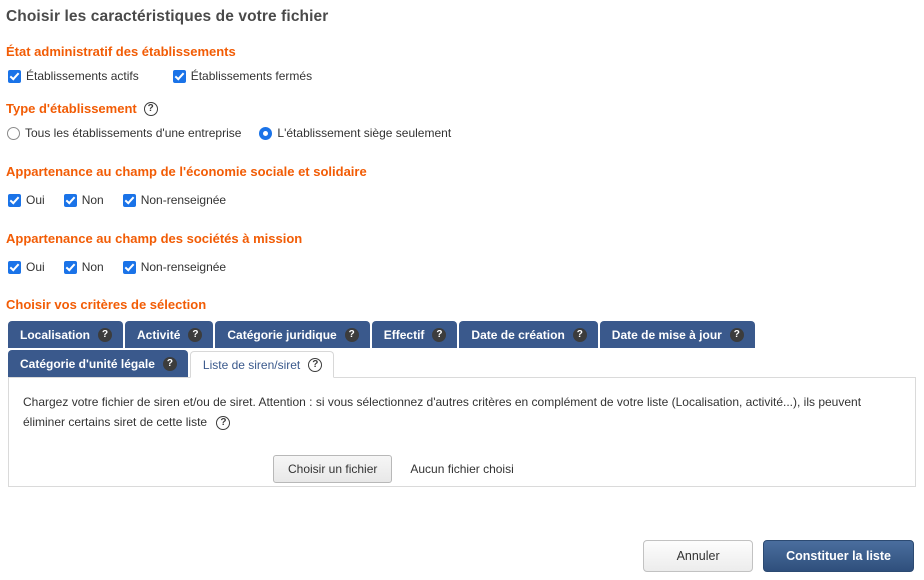  What do you see at coordinates (133, 133) in the screenshot?
I see `radio-label: Tous les établissements d'une entreprise` at bounding box center [133, 133].